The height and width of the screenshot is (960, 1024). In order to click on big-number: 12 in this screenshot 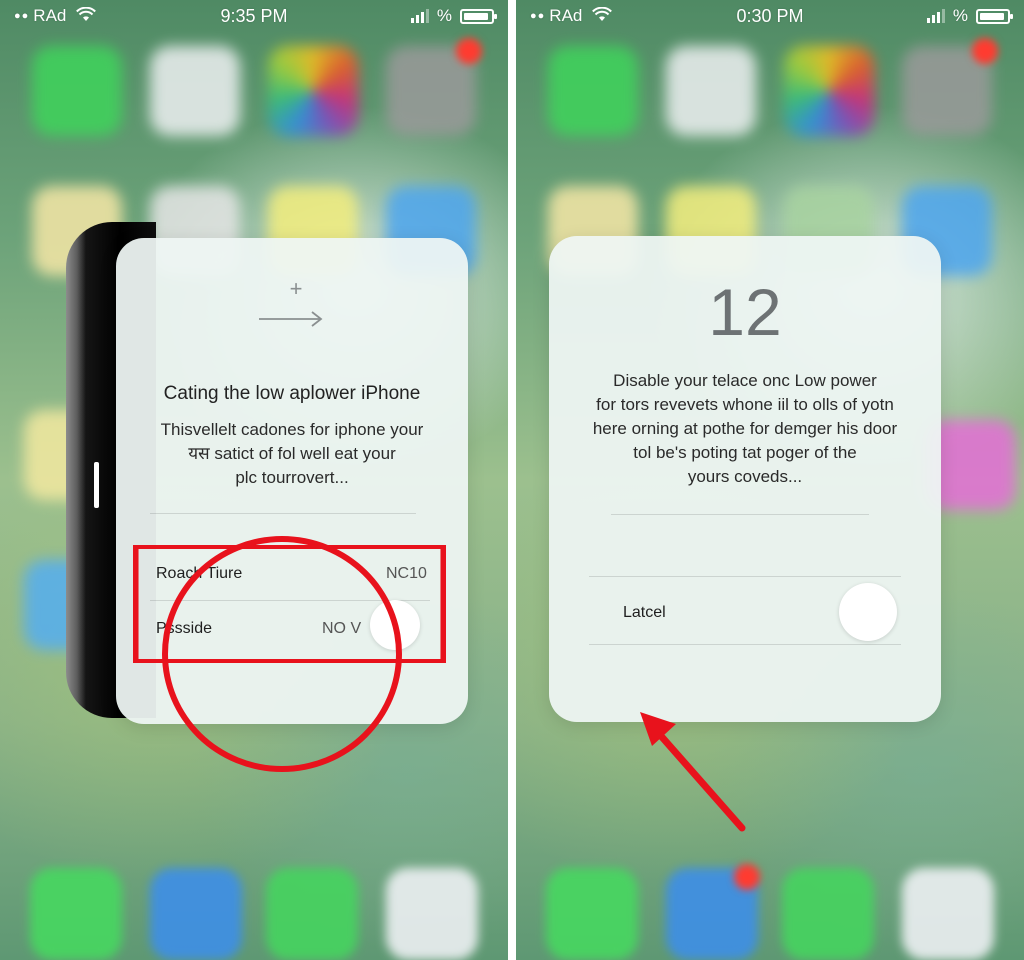, I will do `click(745, 312)`.